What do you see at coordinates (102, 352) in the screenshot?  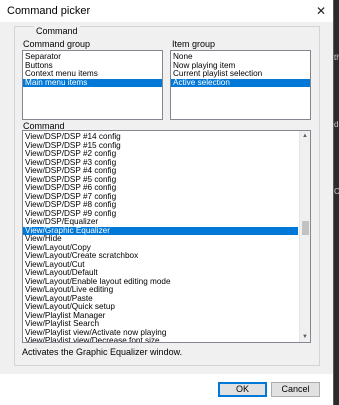 I see `command-description: Activates the Graphic Equalizer window.` at bounding box center [102, 352].